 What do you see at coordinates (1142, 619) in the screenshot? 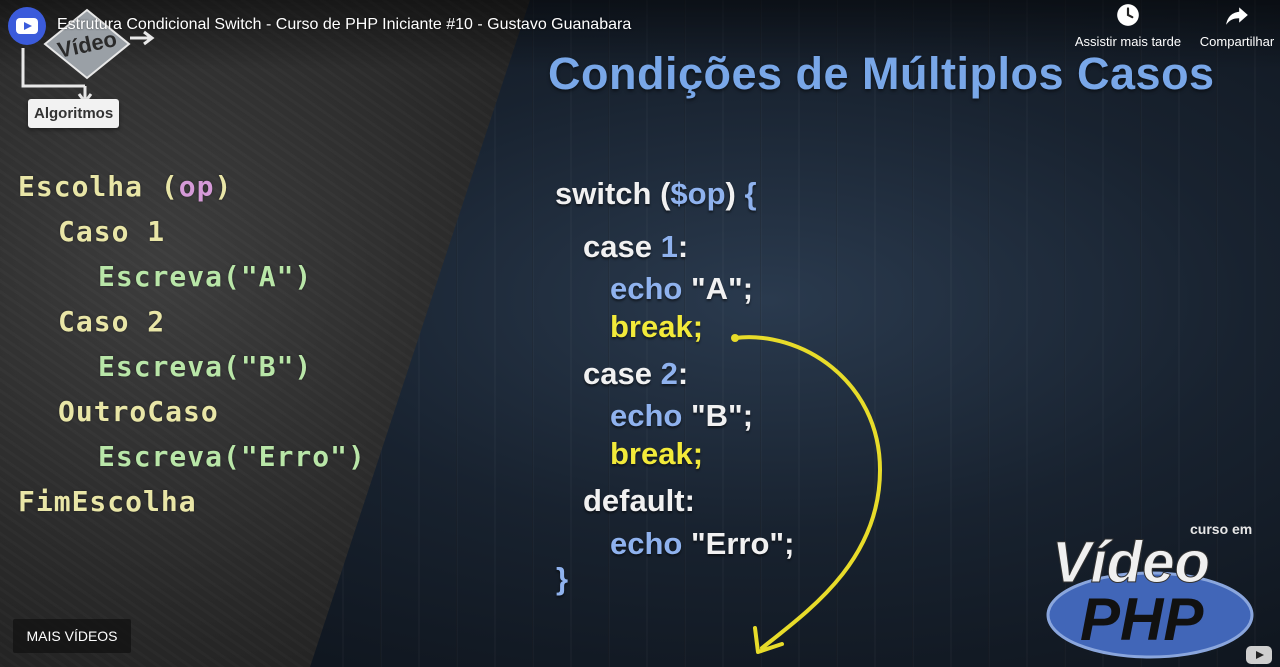
I see `logo-php-text: PHP` at bounding box center [1142, 619].